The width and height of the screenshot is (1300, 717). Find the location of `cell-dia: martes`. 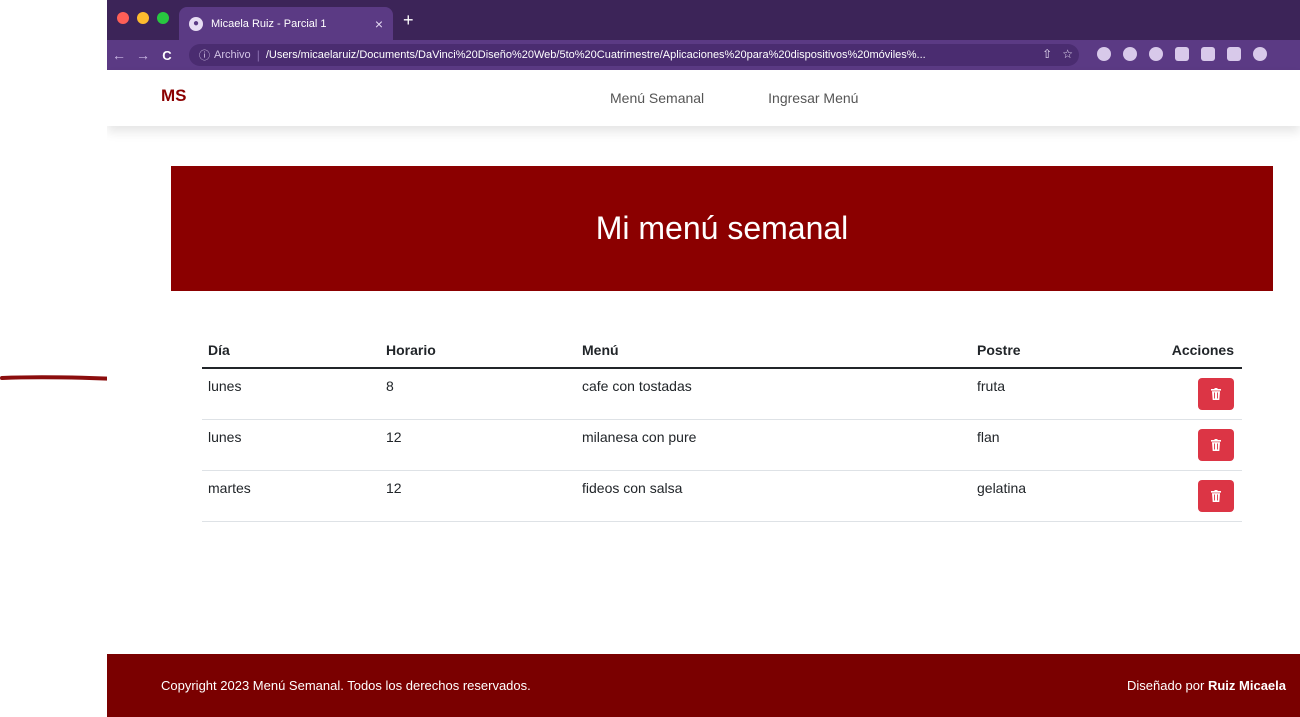

cell-dia: martes is located at coordinates (229, 488).